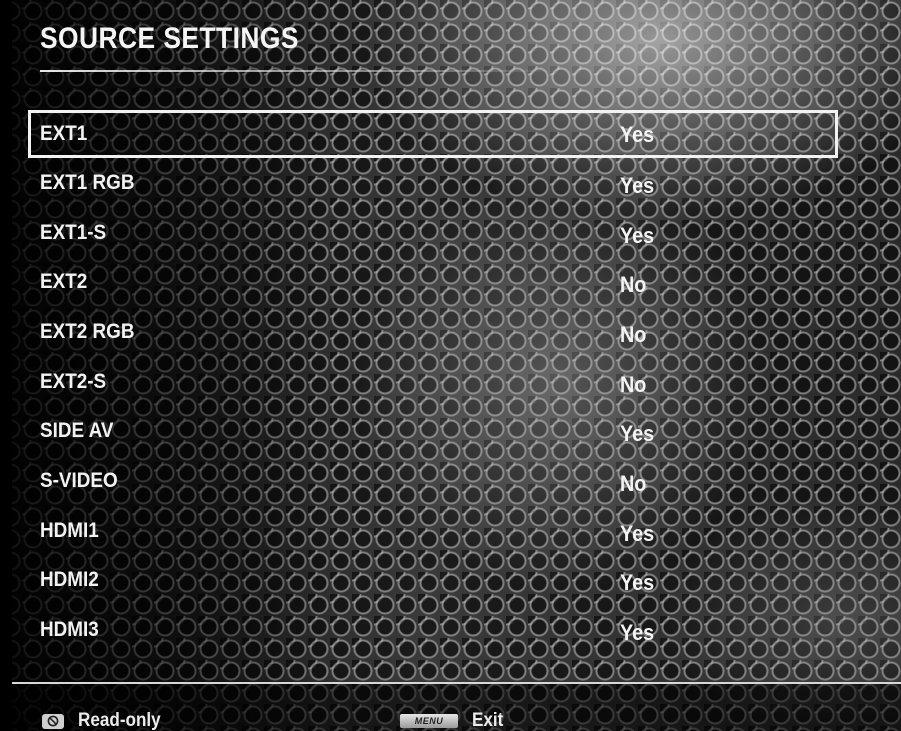  Describe the element at coordinates (433, 630) in the screenshot. I see `source-row-hdmi3: HDMI3 Yes` at that location.